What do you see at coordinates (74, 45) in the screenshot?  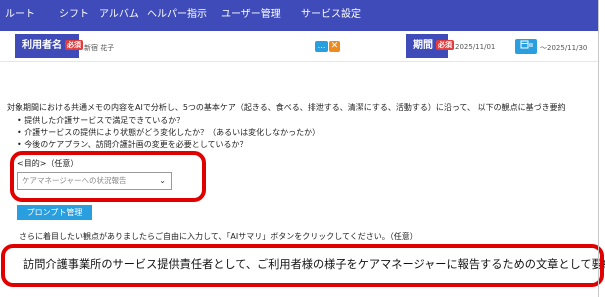 I see `required-badge: 必須` at bounding box center [74, 45].